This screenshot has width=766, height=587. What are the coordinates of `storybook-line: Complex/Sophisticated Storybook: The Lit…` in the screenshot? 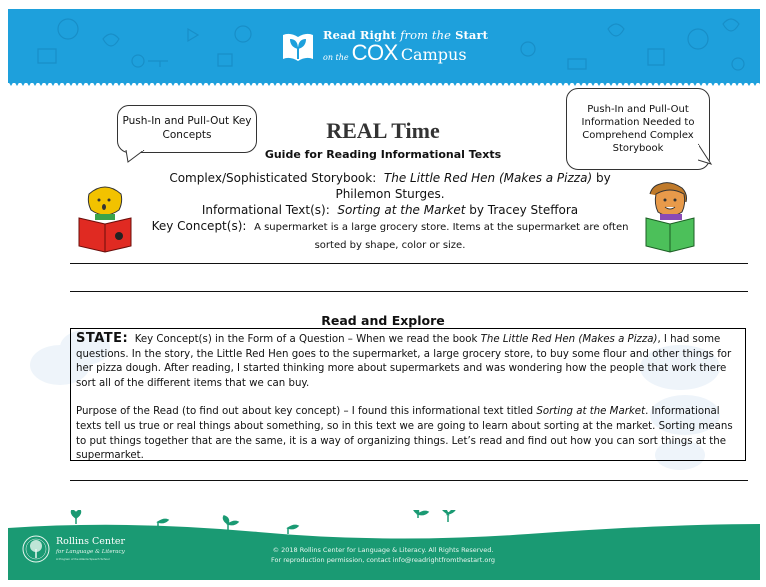 It's located at (390, 186).